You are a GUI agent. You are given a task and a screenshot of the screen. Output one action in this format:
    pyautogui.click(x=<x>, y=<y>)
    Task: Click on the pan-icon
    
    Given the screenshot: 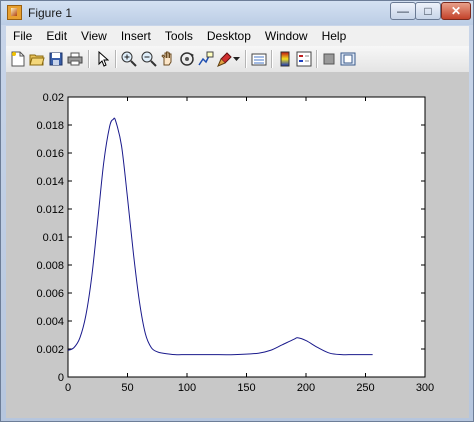 What is the action you would take?
    pyautogui.click(x=168, y=59)
    